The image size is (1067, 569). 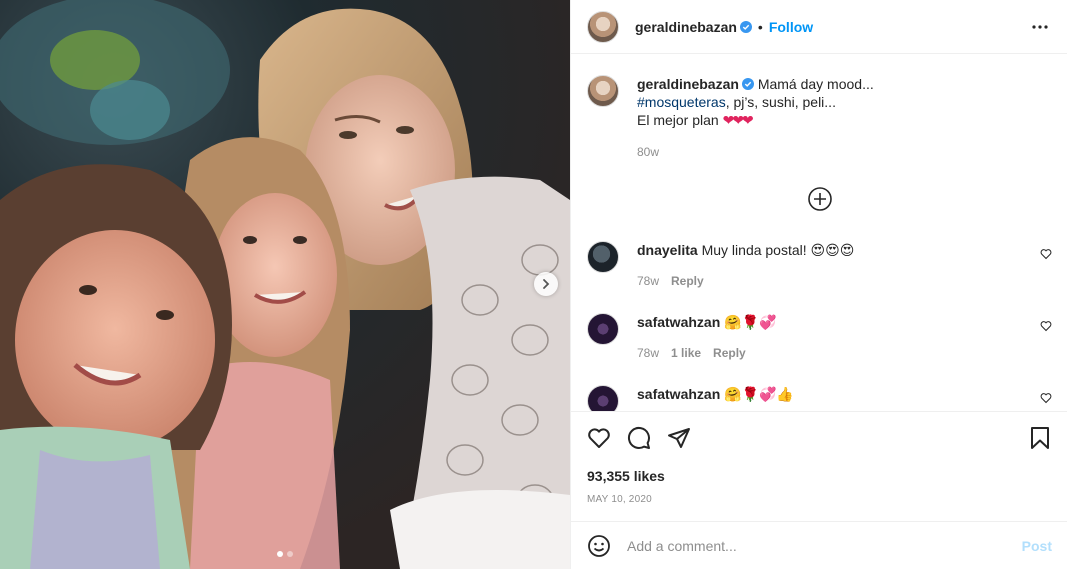 What do you see at coordinates (667, 250) in the screenshot?
I see `comment-username: dnayelita` at bounding box center [667, 250].